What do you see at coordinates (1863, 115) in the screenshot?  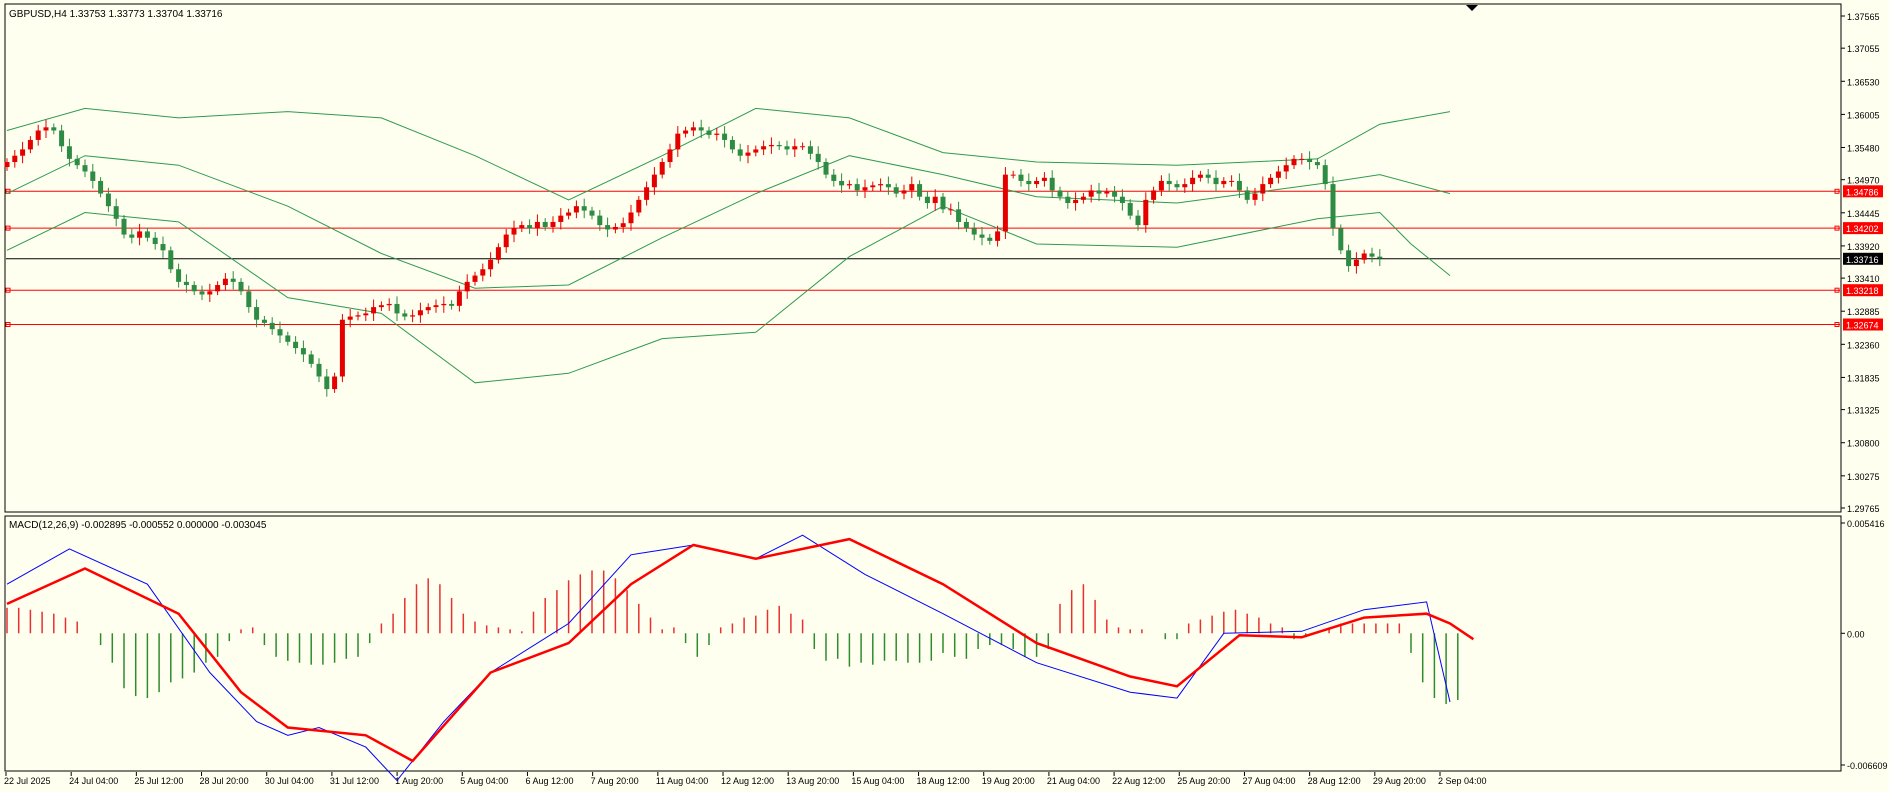 I see `price-tick-label: 1.36005` at bounding box center [1863, 115].